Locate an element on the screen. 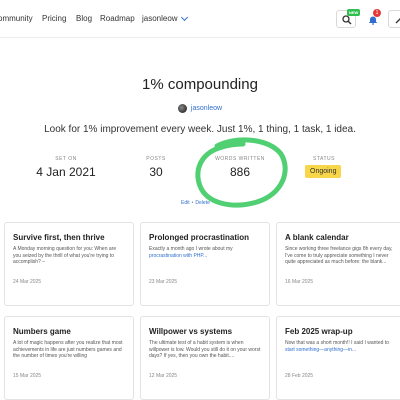 This screenshot has width=400, height=400. stat-label-set-on: SET ON is located at coordinates (66, 159).